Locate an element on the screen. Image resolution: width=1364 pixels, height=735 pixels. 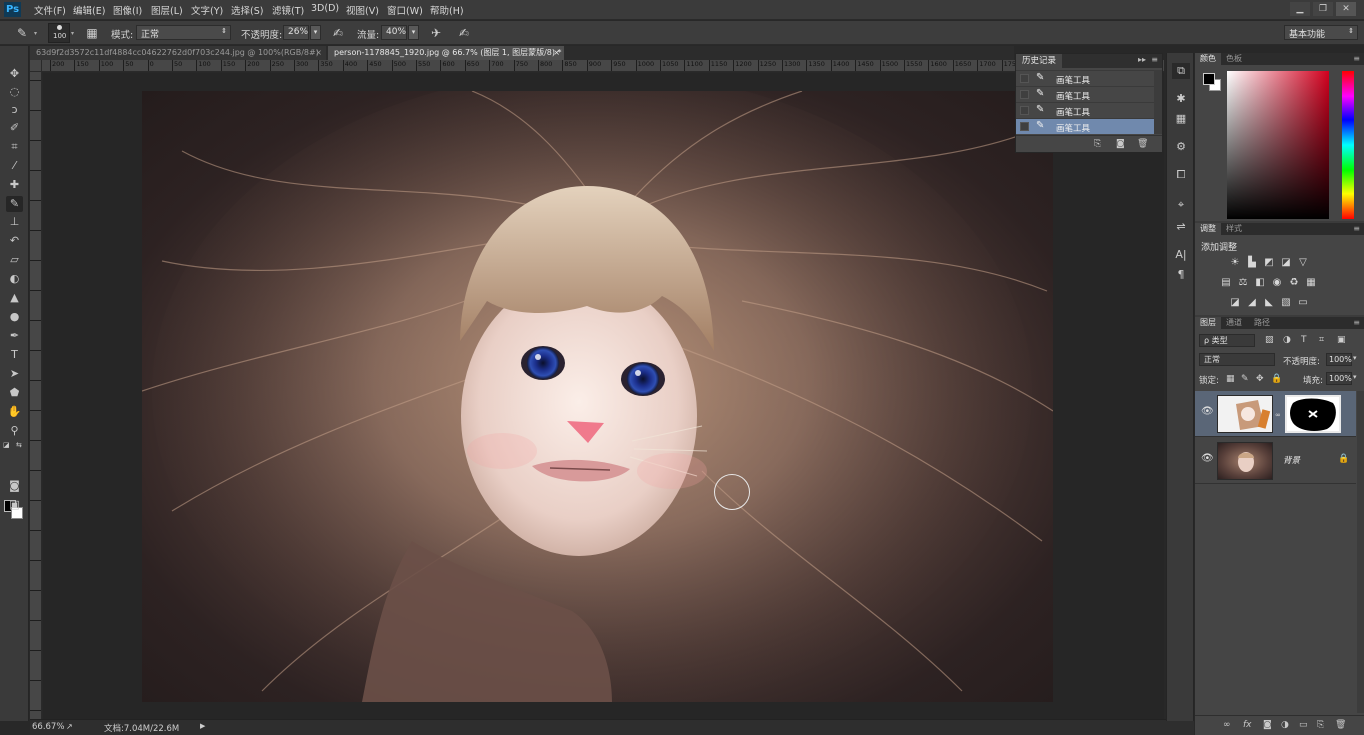
tab-styles: 样式 is located at coordinates (1234, 229).